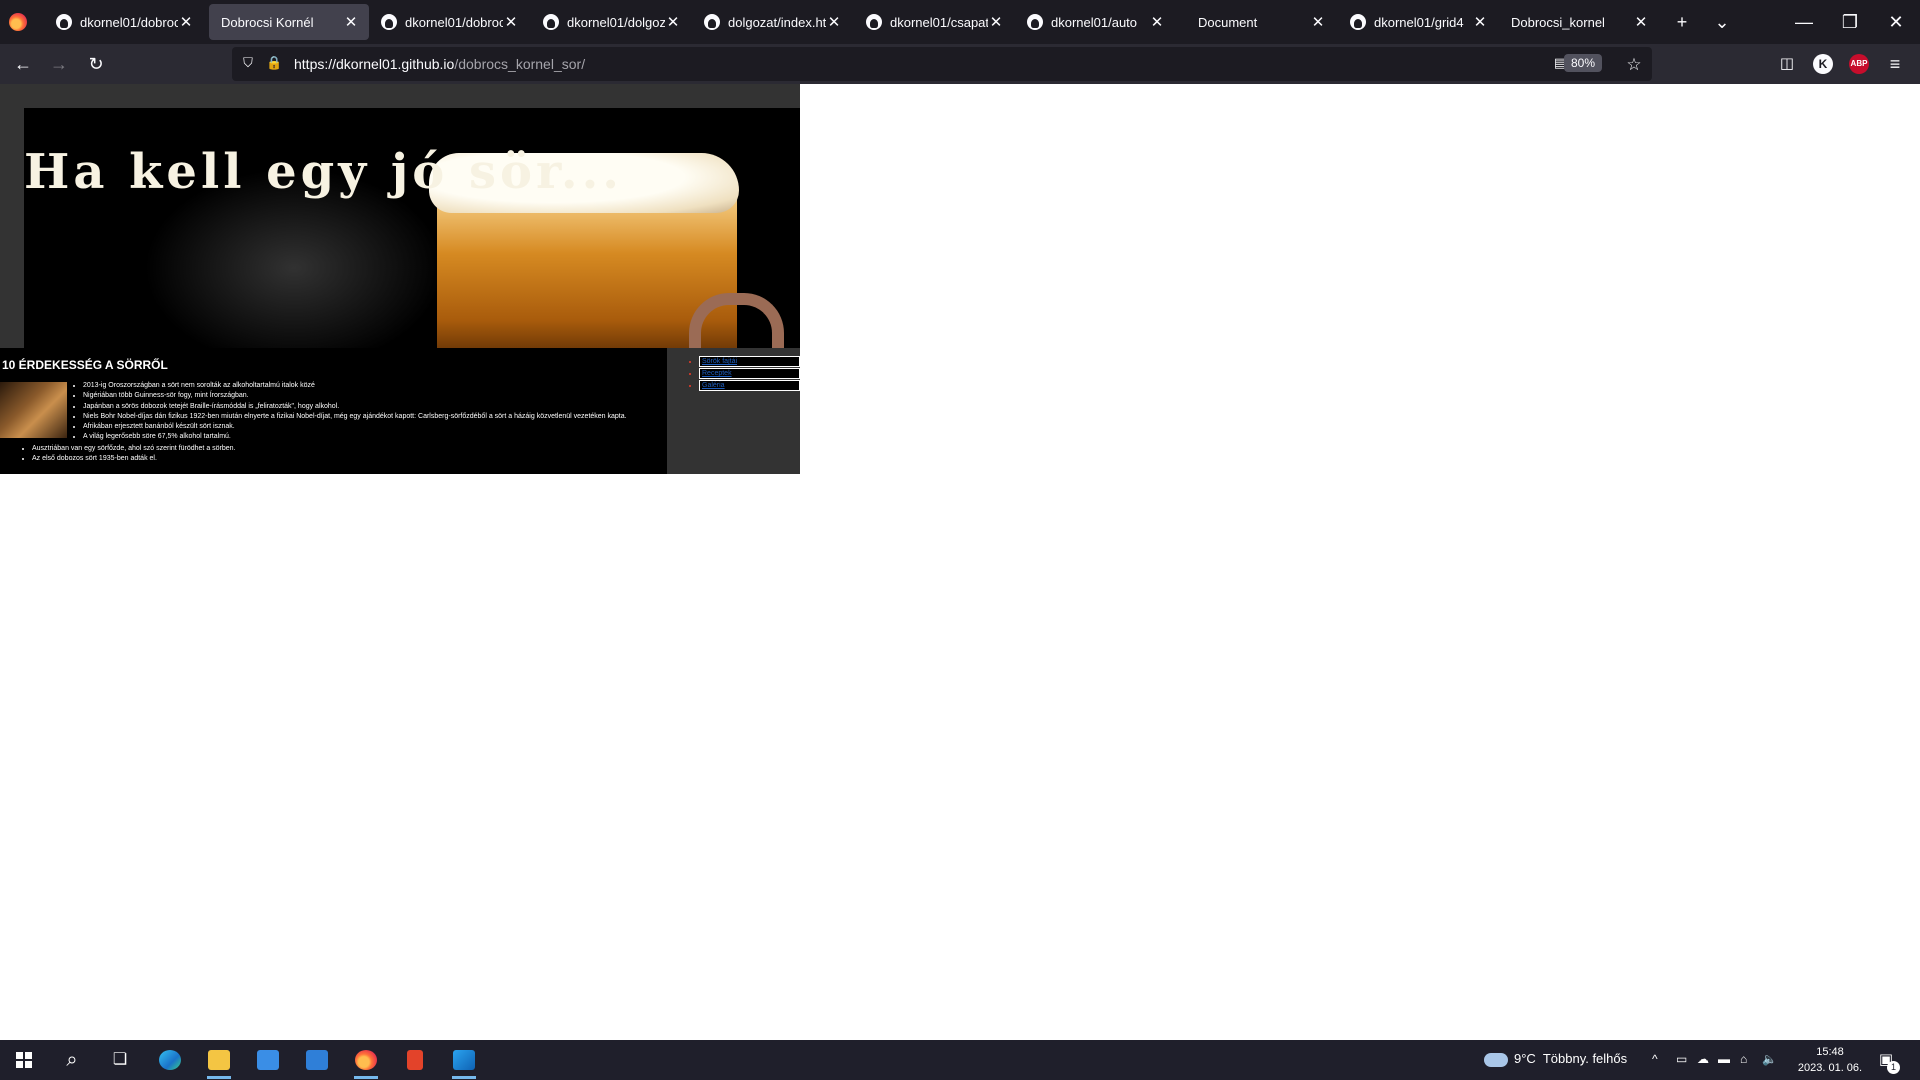 This screenshot has height=1080, width=1920. I want to click on menu-item: Galéria, so click(749, 385).